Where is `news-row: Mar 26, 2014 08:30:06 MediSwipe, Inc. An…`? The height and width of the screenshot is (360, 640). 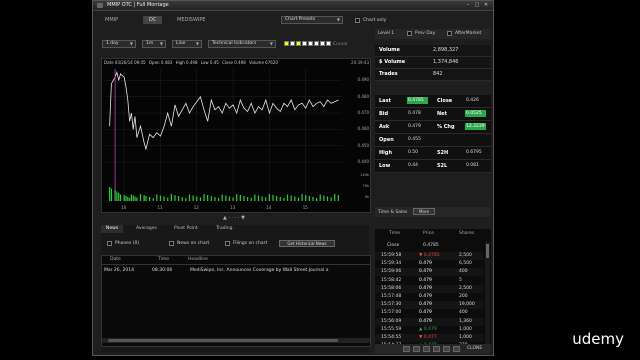 news-row: Mar 26, 2014 08:30:06 MediSwipe, Inc. An… is located at coordinates (236, 271).